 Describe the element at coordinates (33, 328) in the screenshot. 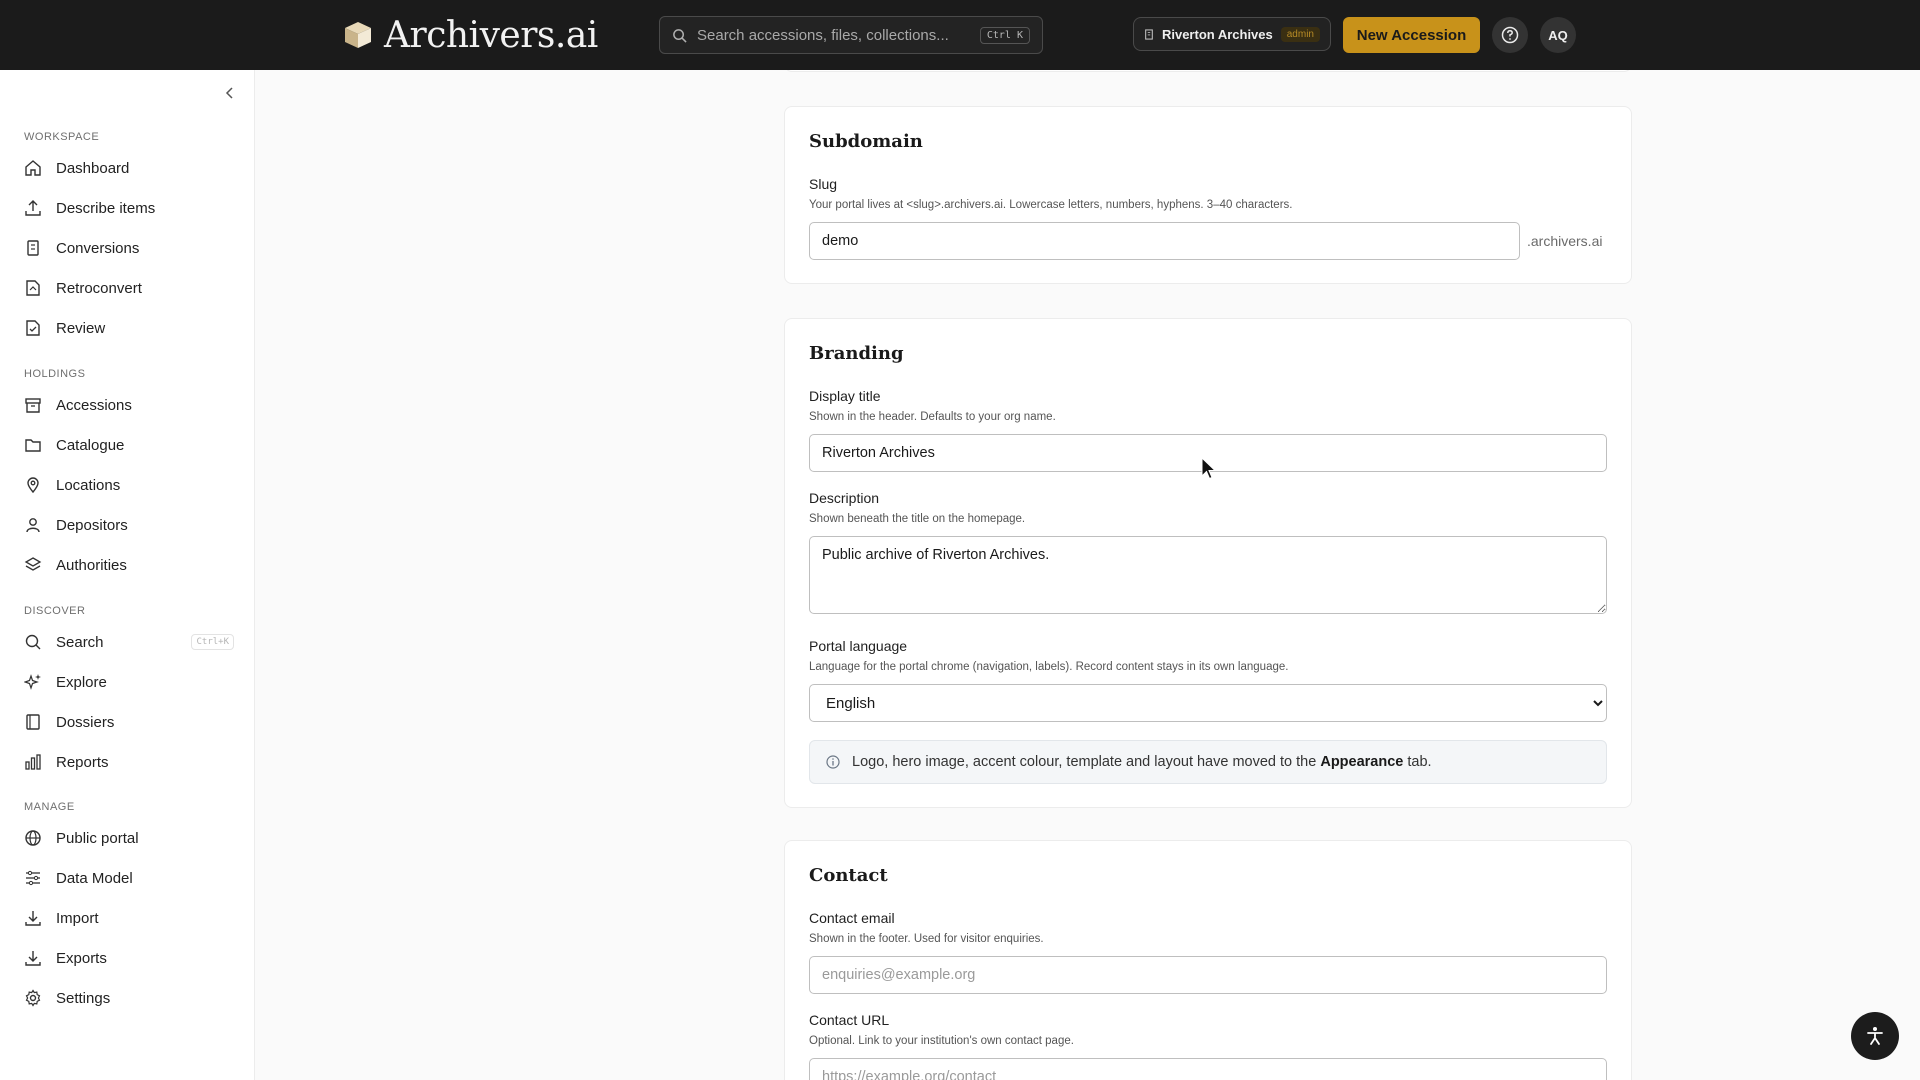

I see `file-check-icon` at that location.